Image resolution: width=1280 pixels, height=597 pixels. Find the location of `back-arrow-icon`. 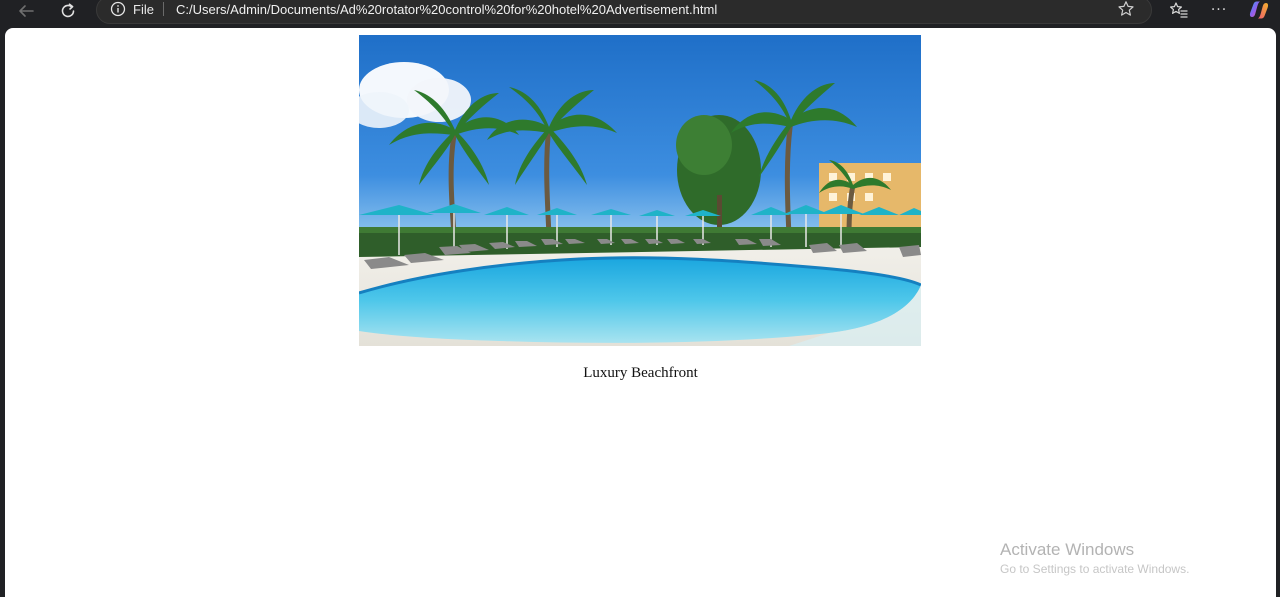

back-arrow-icon is located at coordinates (26, 11).